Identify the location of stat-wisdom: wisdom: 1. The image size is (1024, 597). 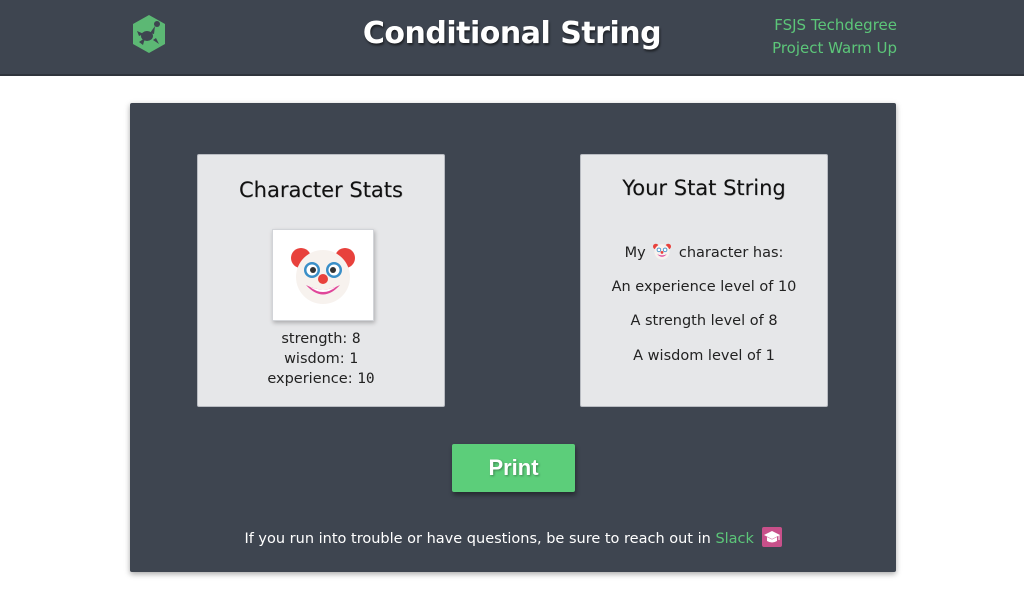
(321, 359).